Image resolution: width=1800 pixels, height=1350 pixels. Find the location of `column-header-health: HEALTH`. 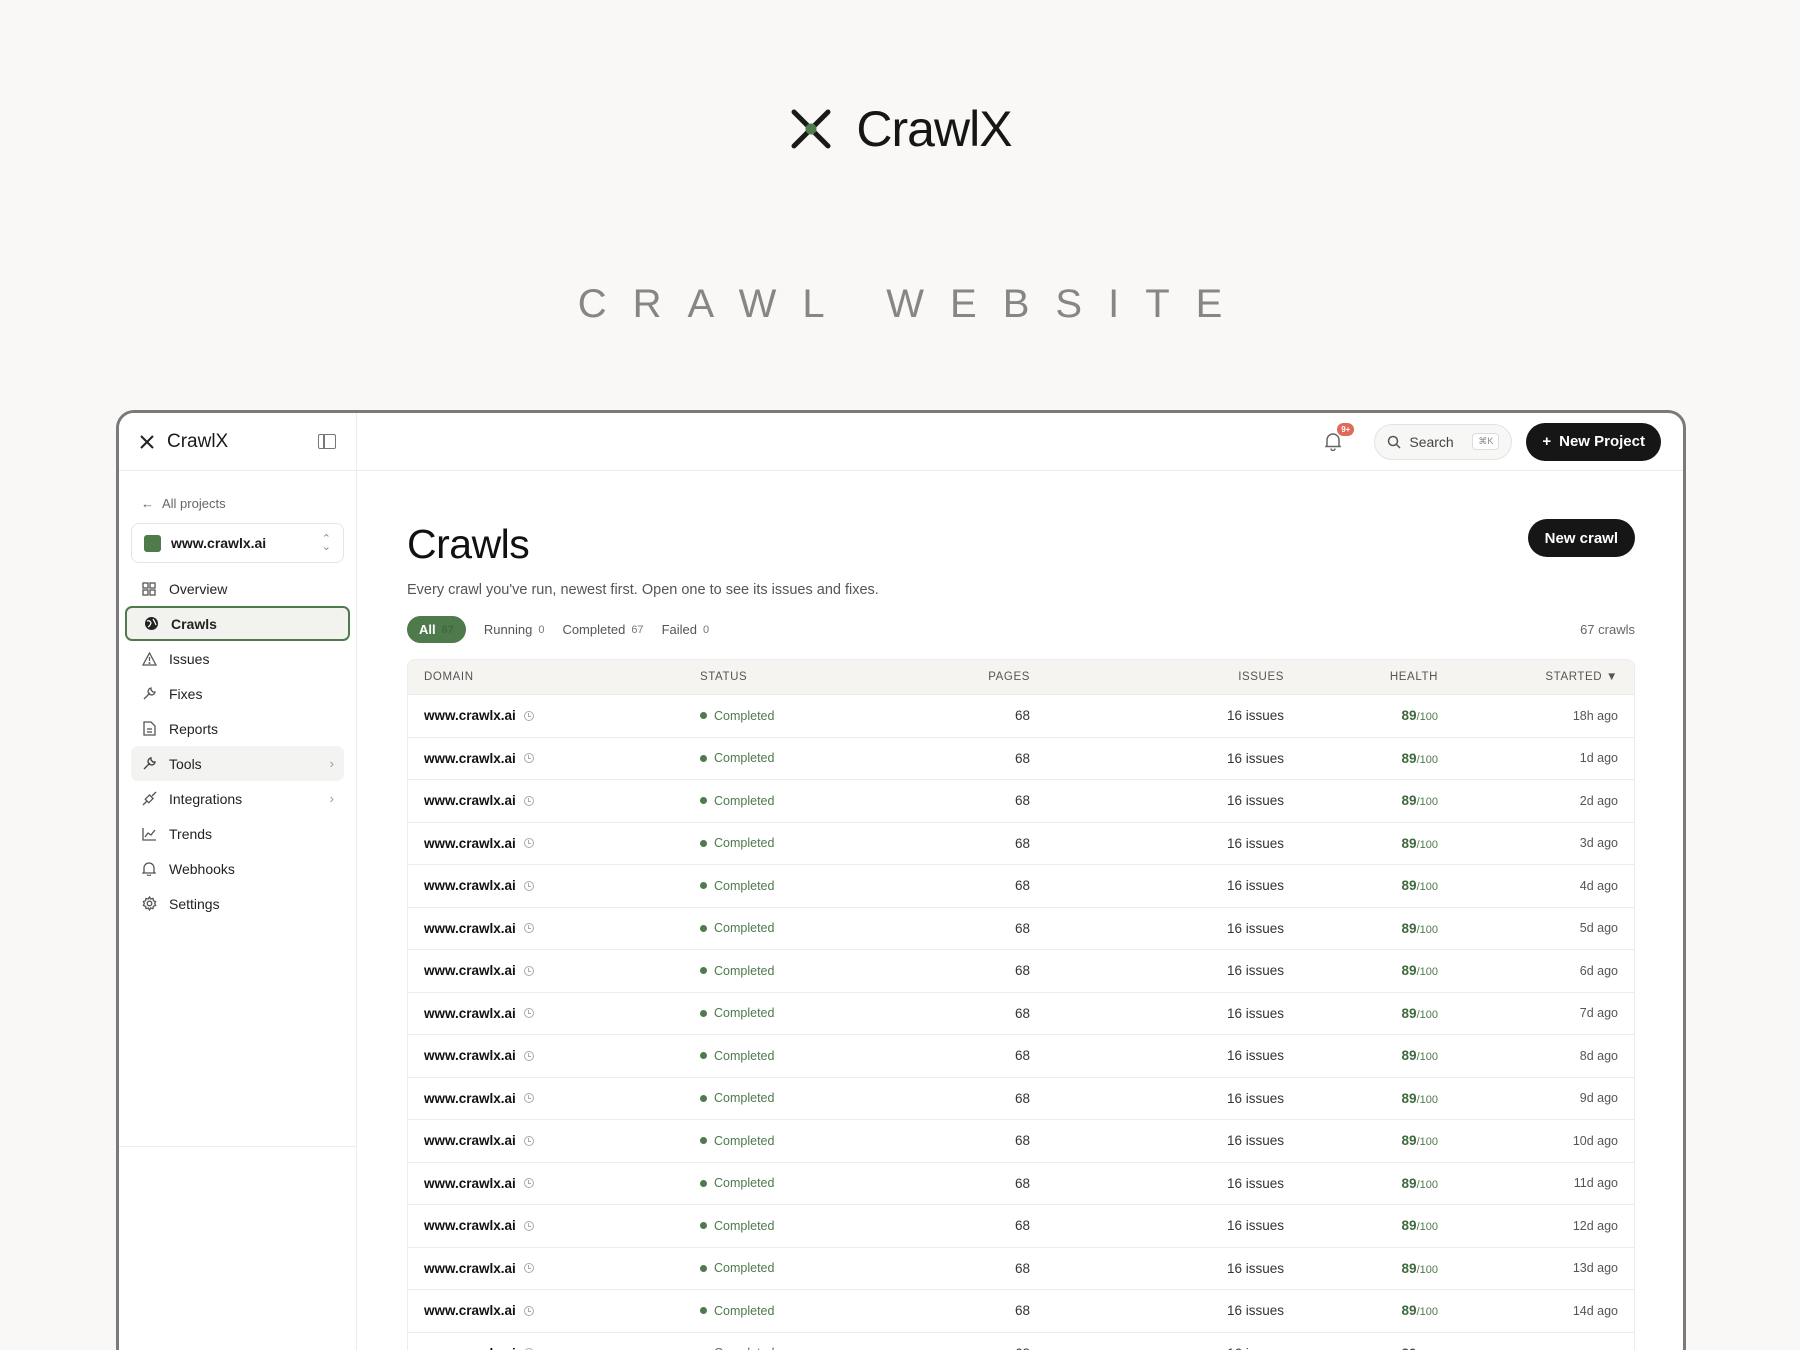

column-header-health: HEALTH is located at coordinates (1361, 677).